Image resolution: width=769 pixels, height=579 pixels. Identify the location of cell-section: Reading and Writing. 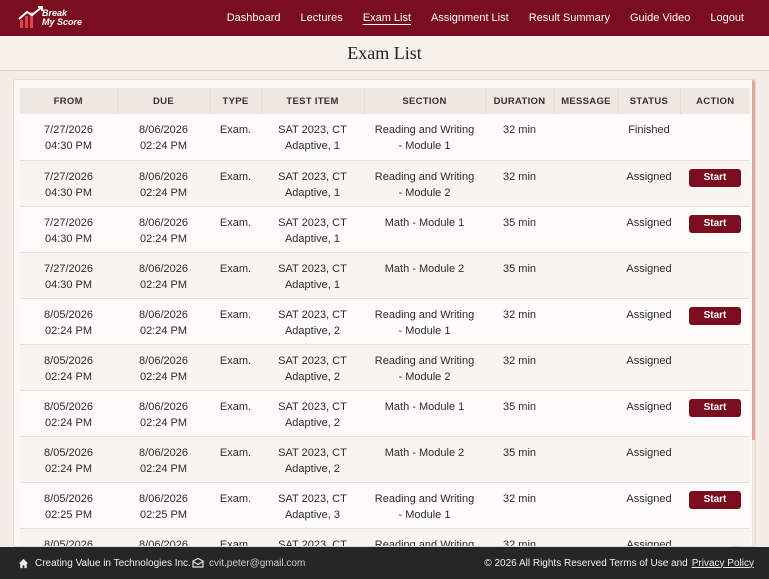
(424, 537).